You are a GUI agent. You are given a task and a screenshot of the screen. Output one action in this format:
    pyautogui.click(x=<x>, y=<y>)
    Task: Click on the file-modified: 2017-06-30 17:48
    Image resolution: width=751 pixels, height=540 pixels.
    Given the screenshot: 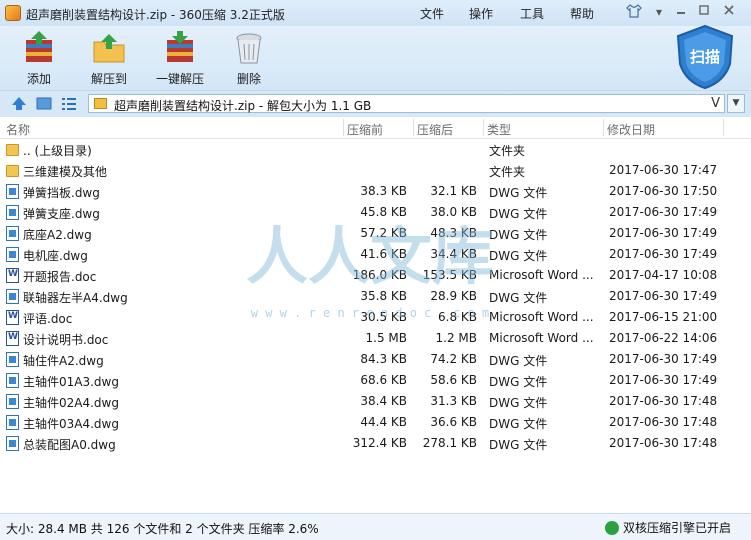 What is the action you would take?
    pyautogui.click(x=663, y=401)
    